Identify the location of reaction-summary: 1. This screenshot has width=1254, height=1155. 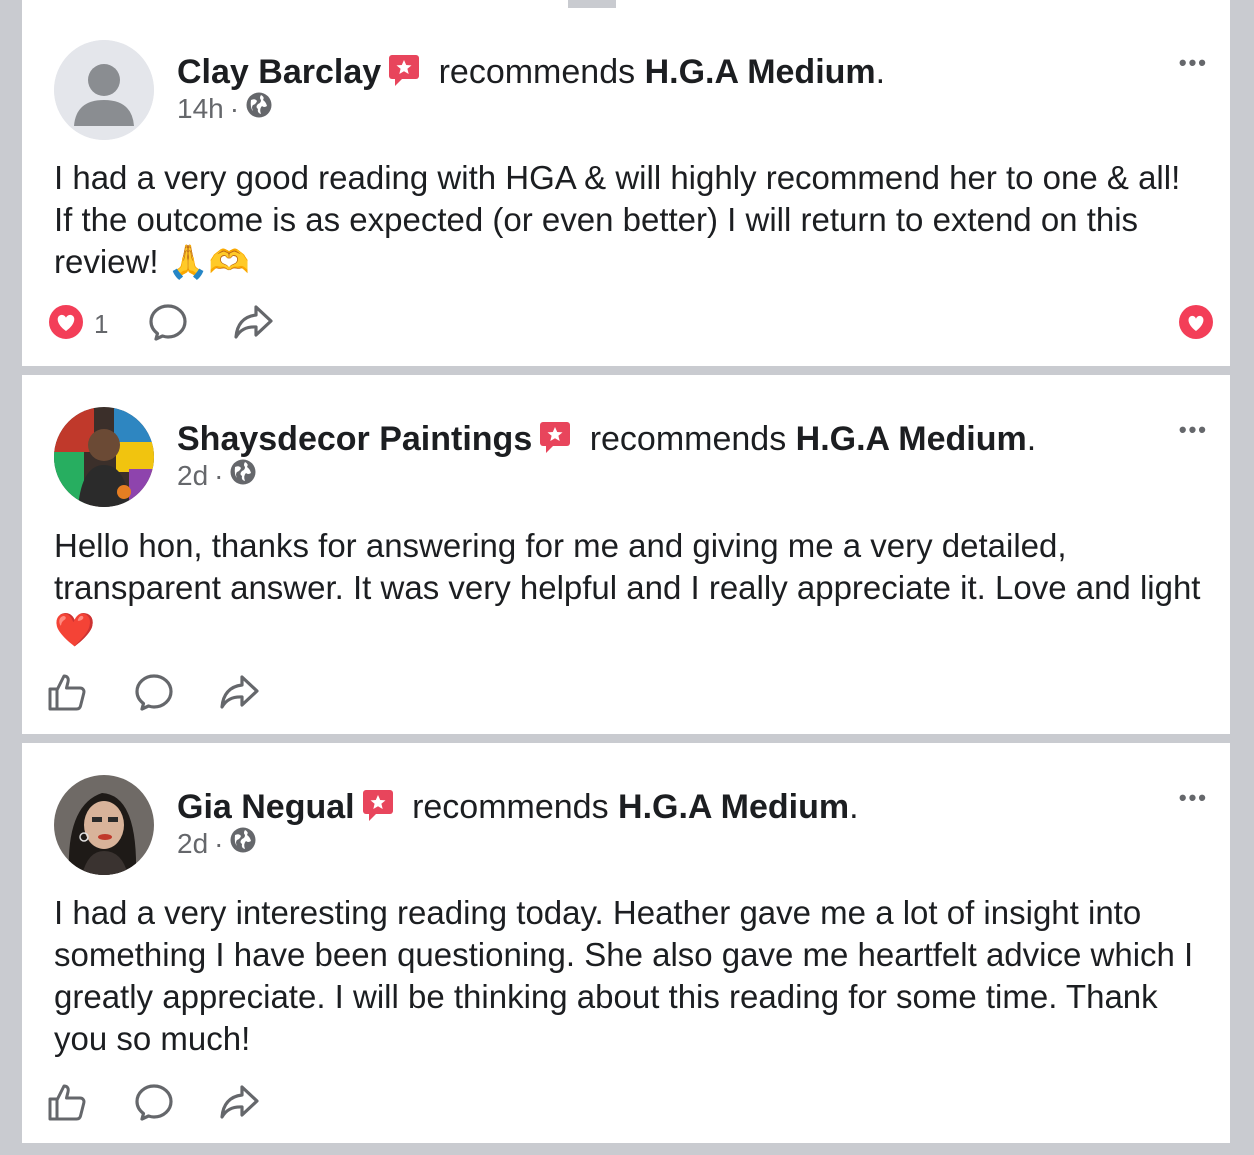
(77, 324).